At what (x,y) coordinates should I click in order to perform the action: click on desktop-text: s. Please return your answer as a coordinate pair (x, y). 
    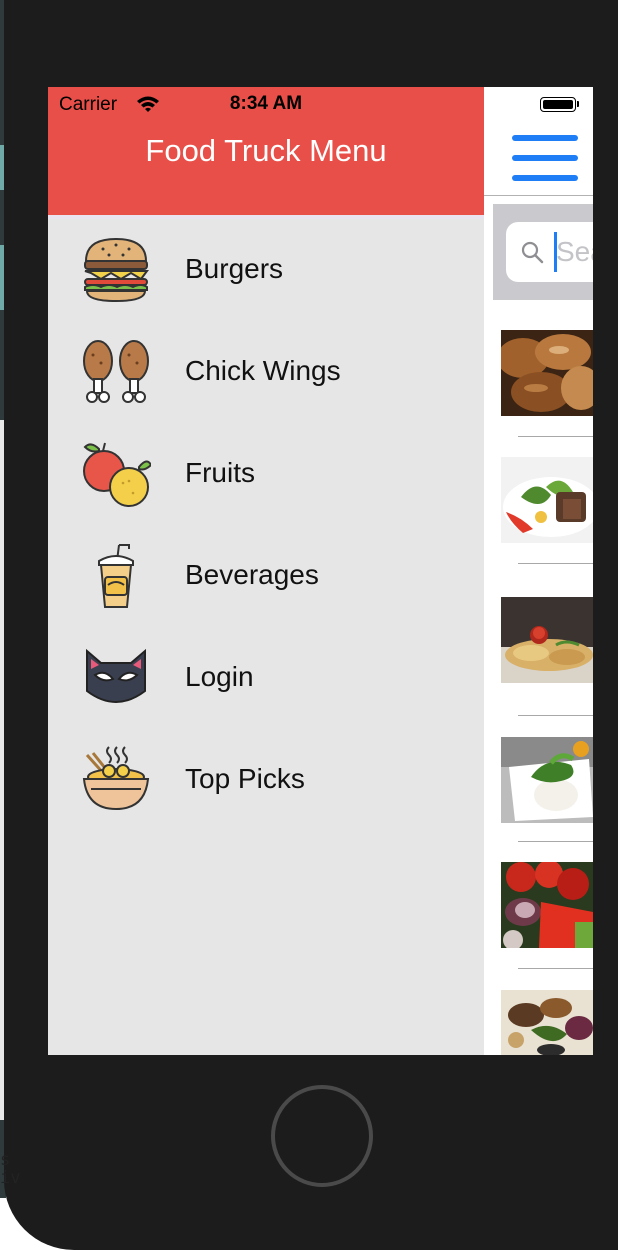
    Looking at the image, I should click on (5, 1160).